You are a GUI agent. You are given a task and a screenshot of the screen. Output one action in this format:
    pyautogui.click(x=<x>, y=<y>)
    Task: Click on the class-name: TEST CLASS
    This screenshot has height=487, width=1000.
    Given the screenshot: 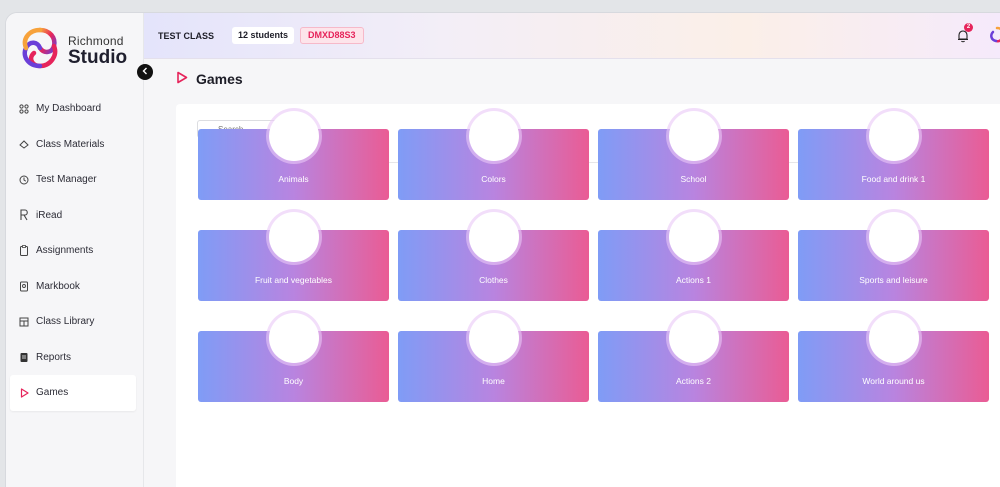 What is the action you would take?
    pyautogui.click(x=186, y=36)
    